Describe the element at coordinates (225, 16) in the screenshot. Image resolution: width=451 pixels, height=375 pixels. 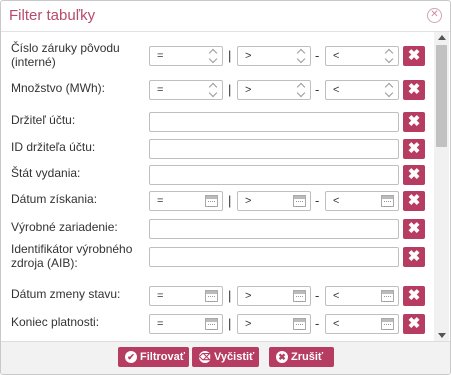
I see `dialog-titlebar: Filter tabuľky ✕` at that location.